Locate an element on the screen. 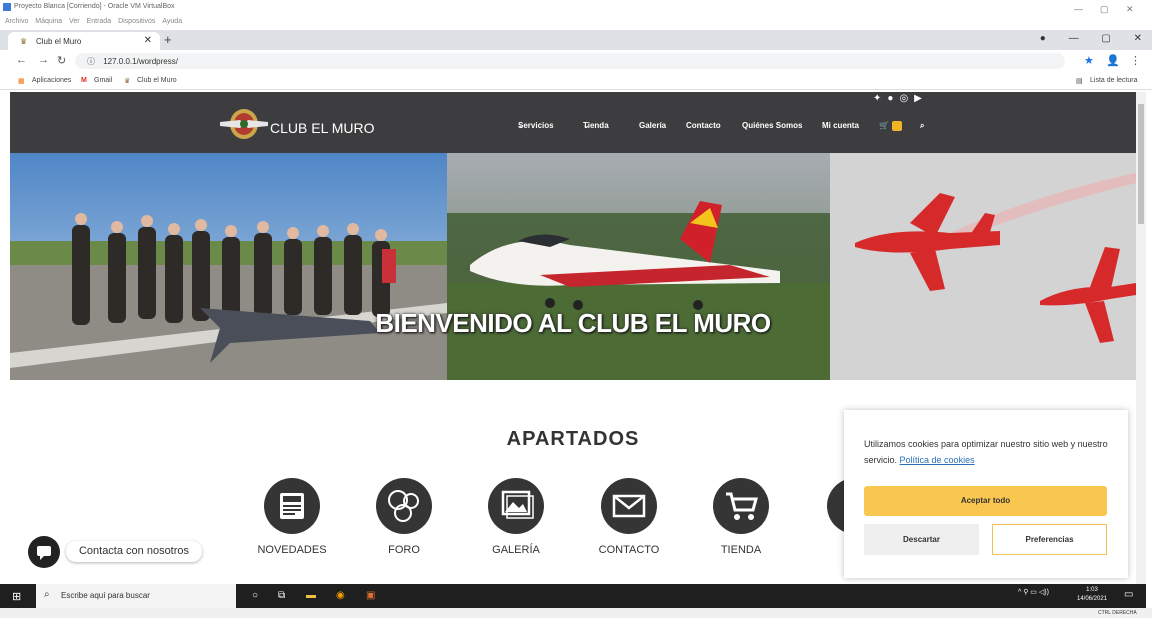 This screenshot has width=1152, height=618. nav-mi-cuenta: Mi cuenta is located at coordinates (840, 125).